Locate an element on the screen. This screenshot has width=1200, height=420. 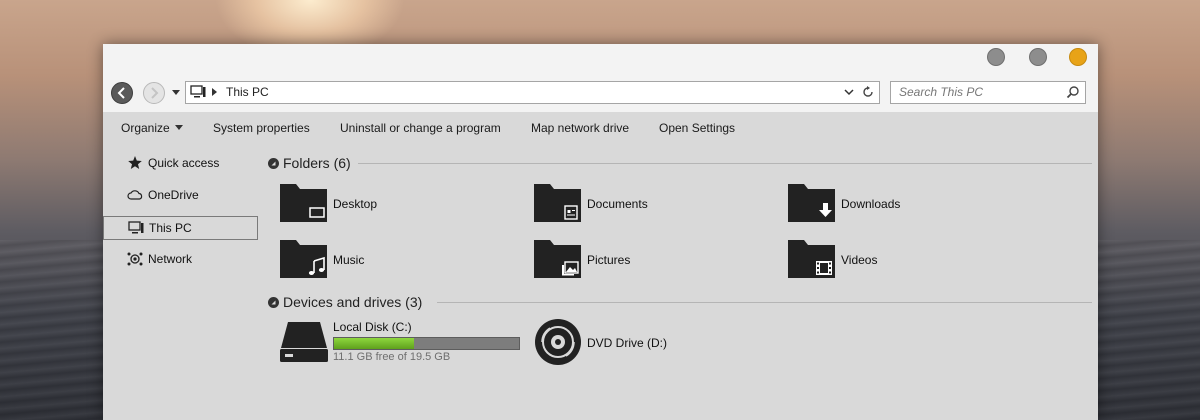
search-placeholder: Search This PC is located at coordinates (941, 92).